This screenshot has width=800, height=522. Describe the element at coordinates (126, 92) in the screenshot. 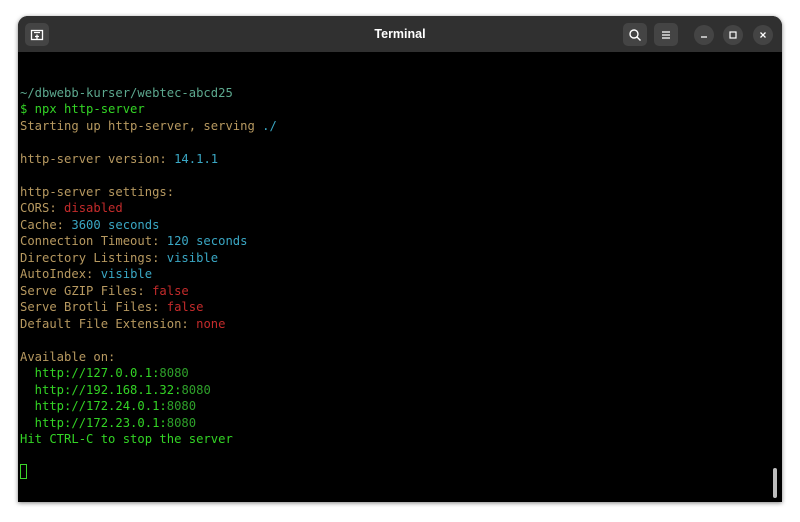

I see `terminal-text: ~/dbwebb-kurser/webtec-abcd25` at that location.